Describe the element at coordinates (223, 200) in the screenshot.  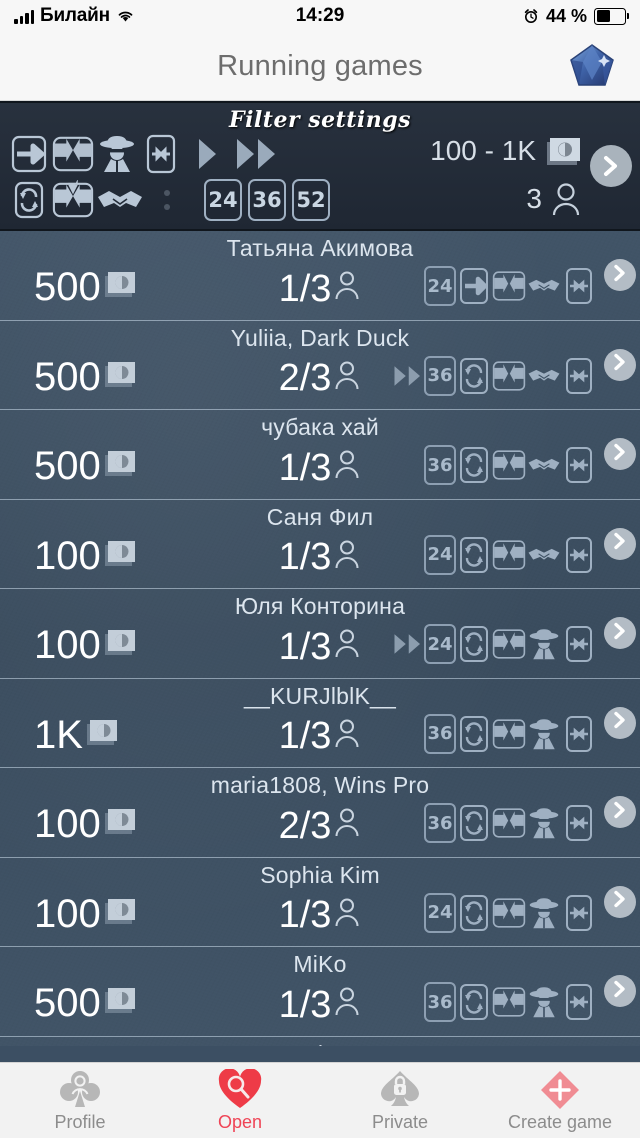
I see `card-count-24: 24` at that location.